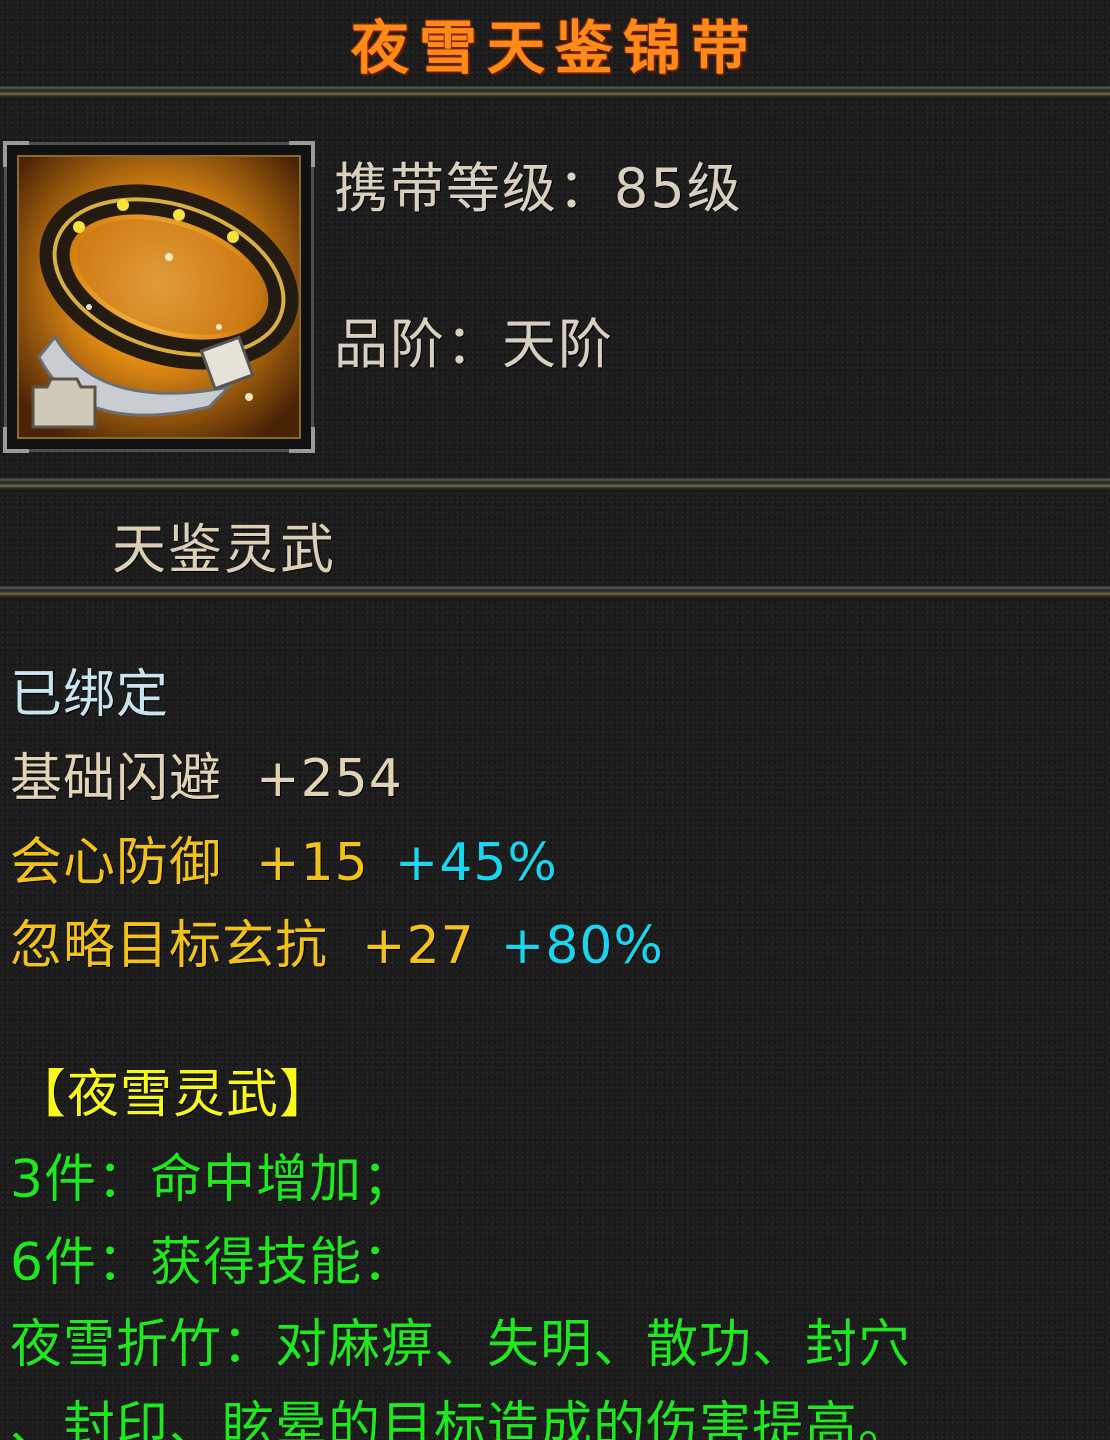 The height and width of the screenshot is (1440, 1110). I want to click on item-name: 夜雪天鉴锦带, so click(554, 48).